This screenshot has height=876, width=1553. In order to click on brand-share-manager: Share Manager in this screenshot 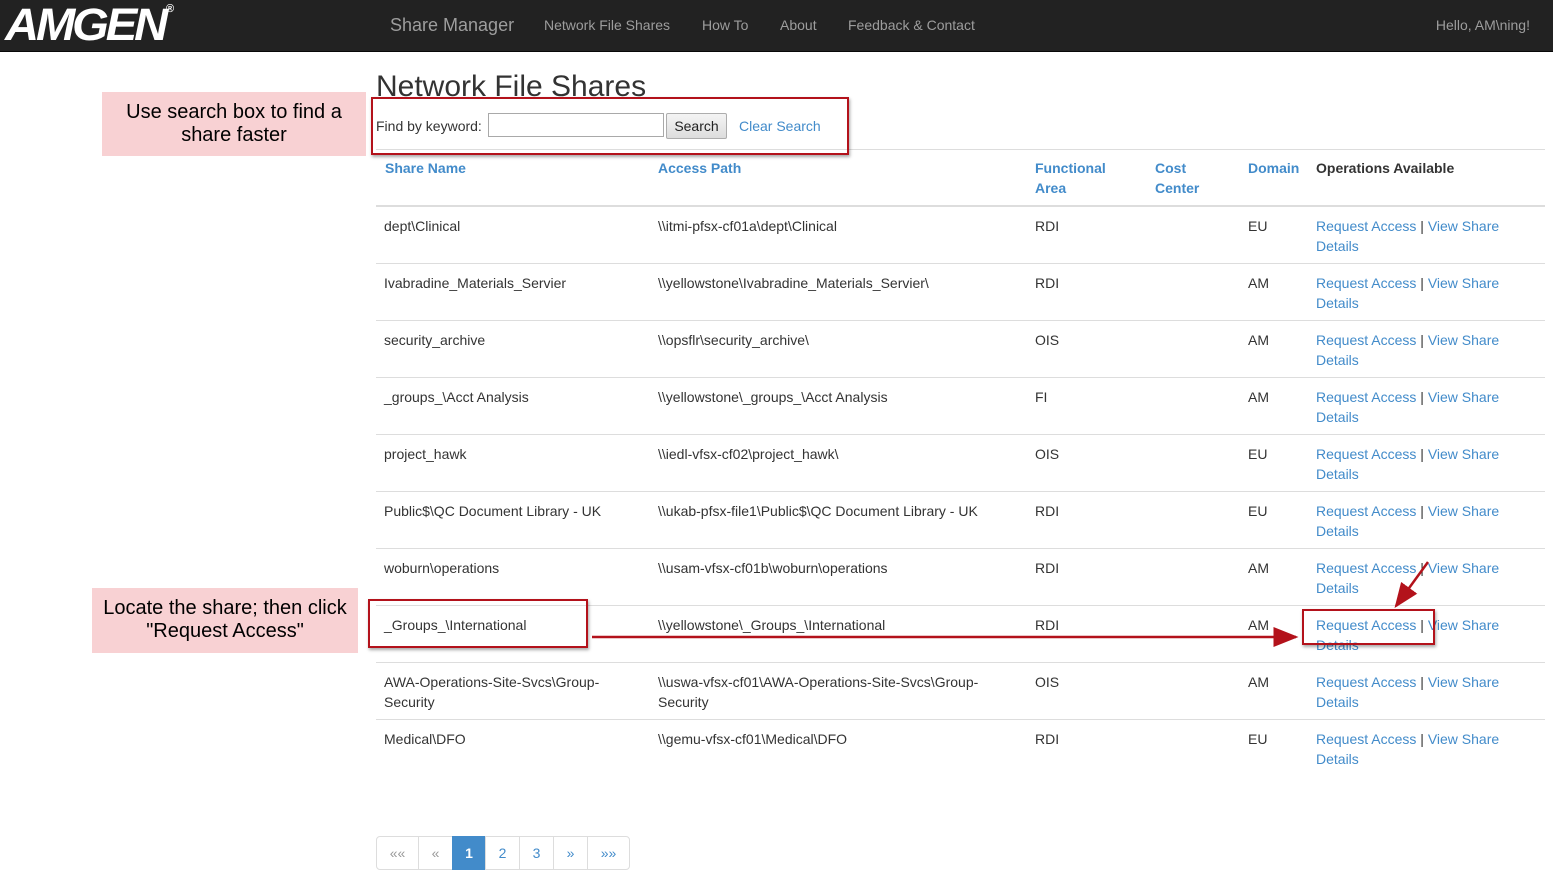, I will do `click(452, 25)`.